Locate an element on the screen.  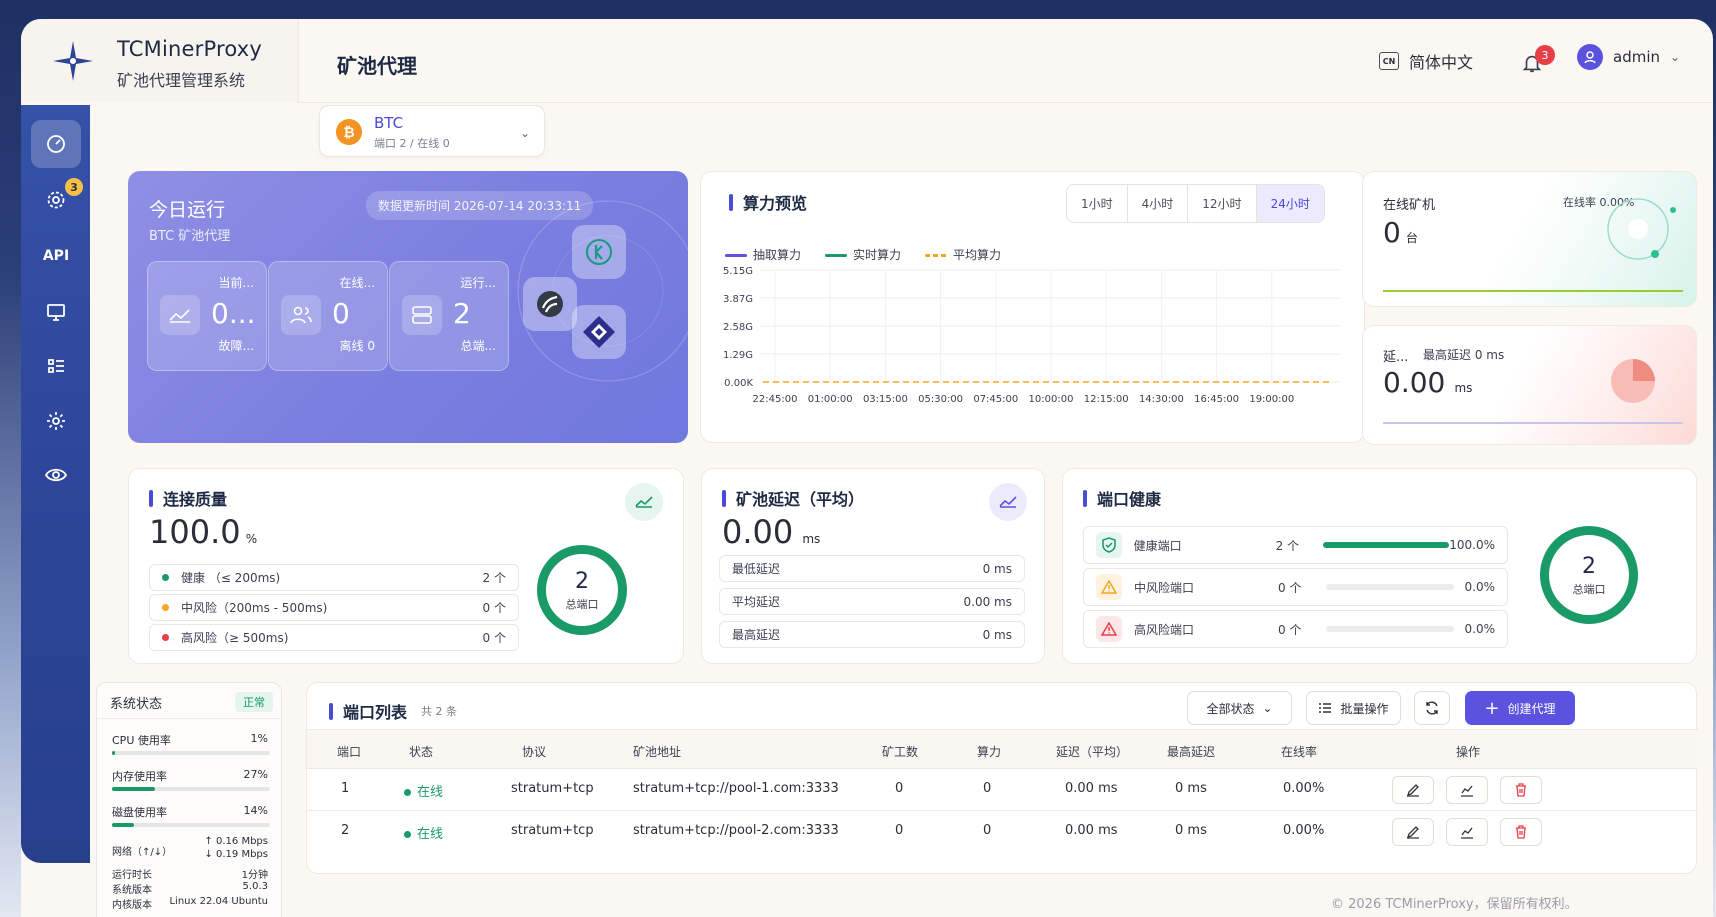
cell-protocol: stratum+tcp is located at coordinates (552, 830).